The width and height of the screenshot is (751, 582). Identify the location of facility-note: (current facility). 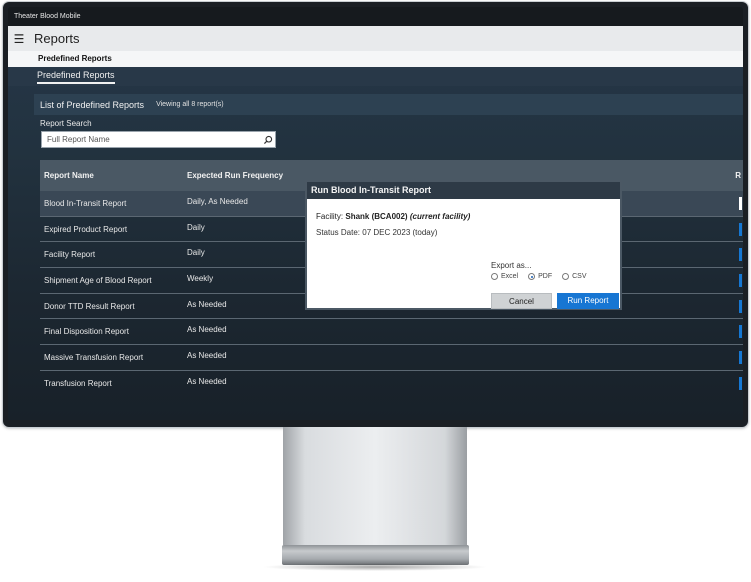
(440, 216).